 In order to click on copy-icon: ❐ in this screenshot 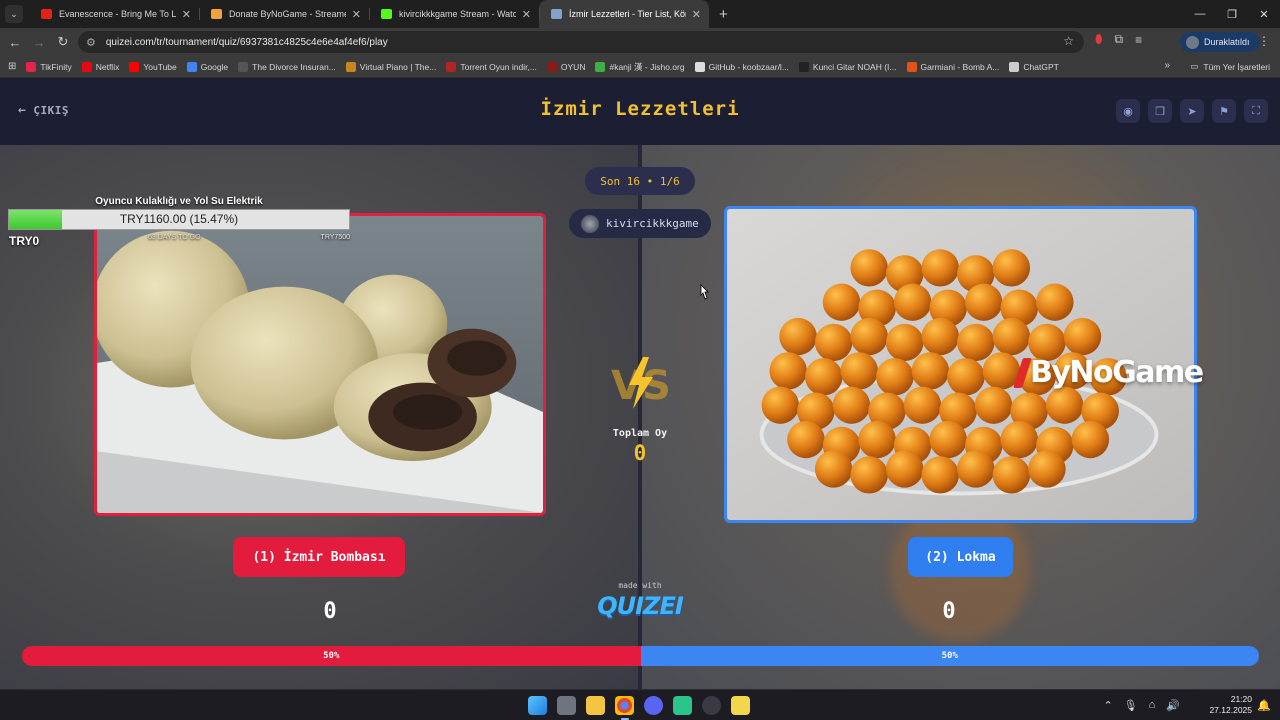, I will do `click(1160, 111)`.